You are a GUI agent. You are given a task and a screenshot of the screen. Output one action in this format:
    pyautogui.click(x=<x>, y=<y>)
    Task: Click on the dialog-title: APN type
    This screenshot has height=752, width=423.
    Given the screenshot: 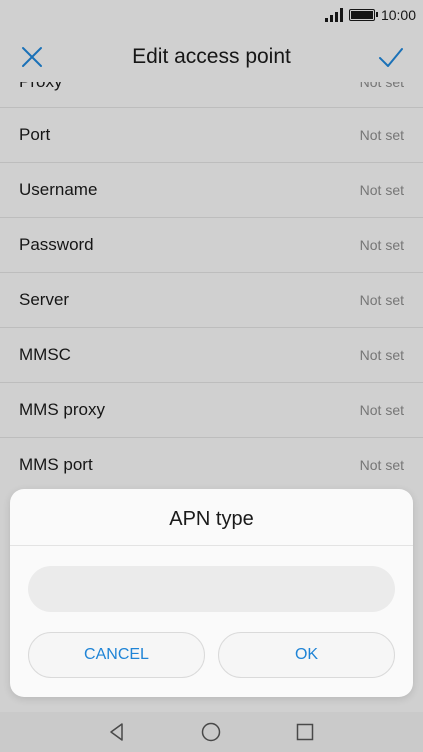 What is the action you would take?
    pyautogui.click(x=211, y=519)
    